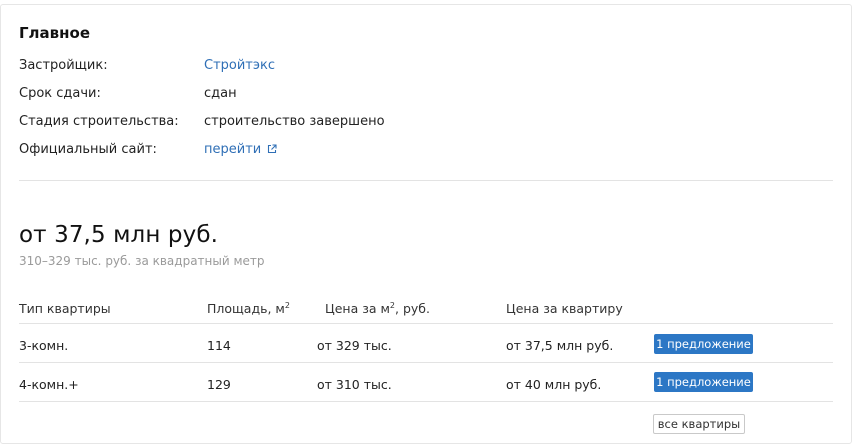 Image resolution: width=856 pixels, height=444 pixels. Describe the element at coordinates (99, 121) in the screenshot. I see `stage-label: Стадия строительства:` at that location.